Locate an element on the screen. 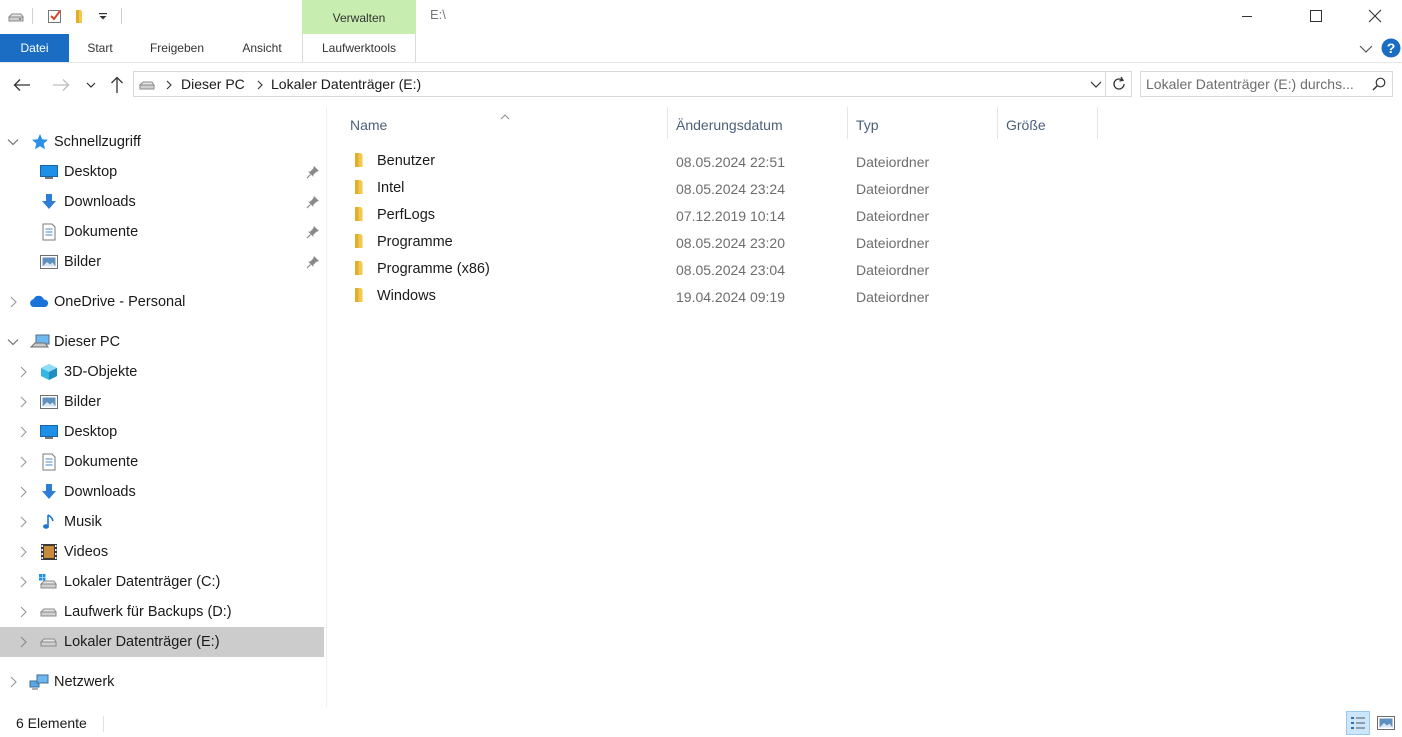 The height and width of the screenshot is (737, 1402). column-header-size: Größe is located at coordinates (1051, 129).